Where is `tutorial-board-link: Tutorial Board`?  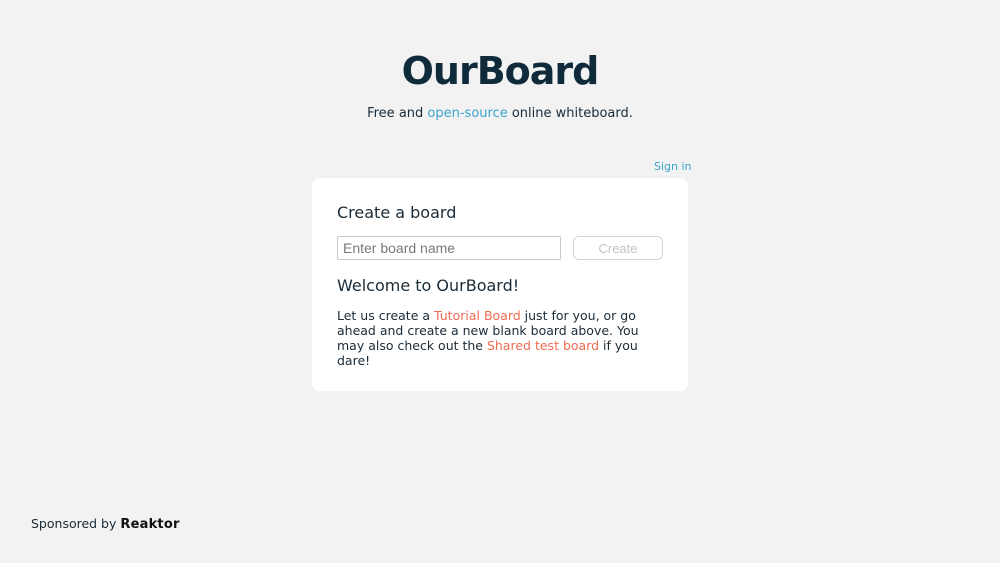 tutorial-board-link: Tutorial Board is located at coordinates (477, 315).